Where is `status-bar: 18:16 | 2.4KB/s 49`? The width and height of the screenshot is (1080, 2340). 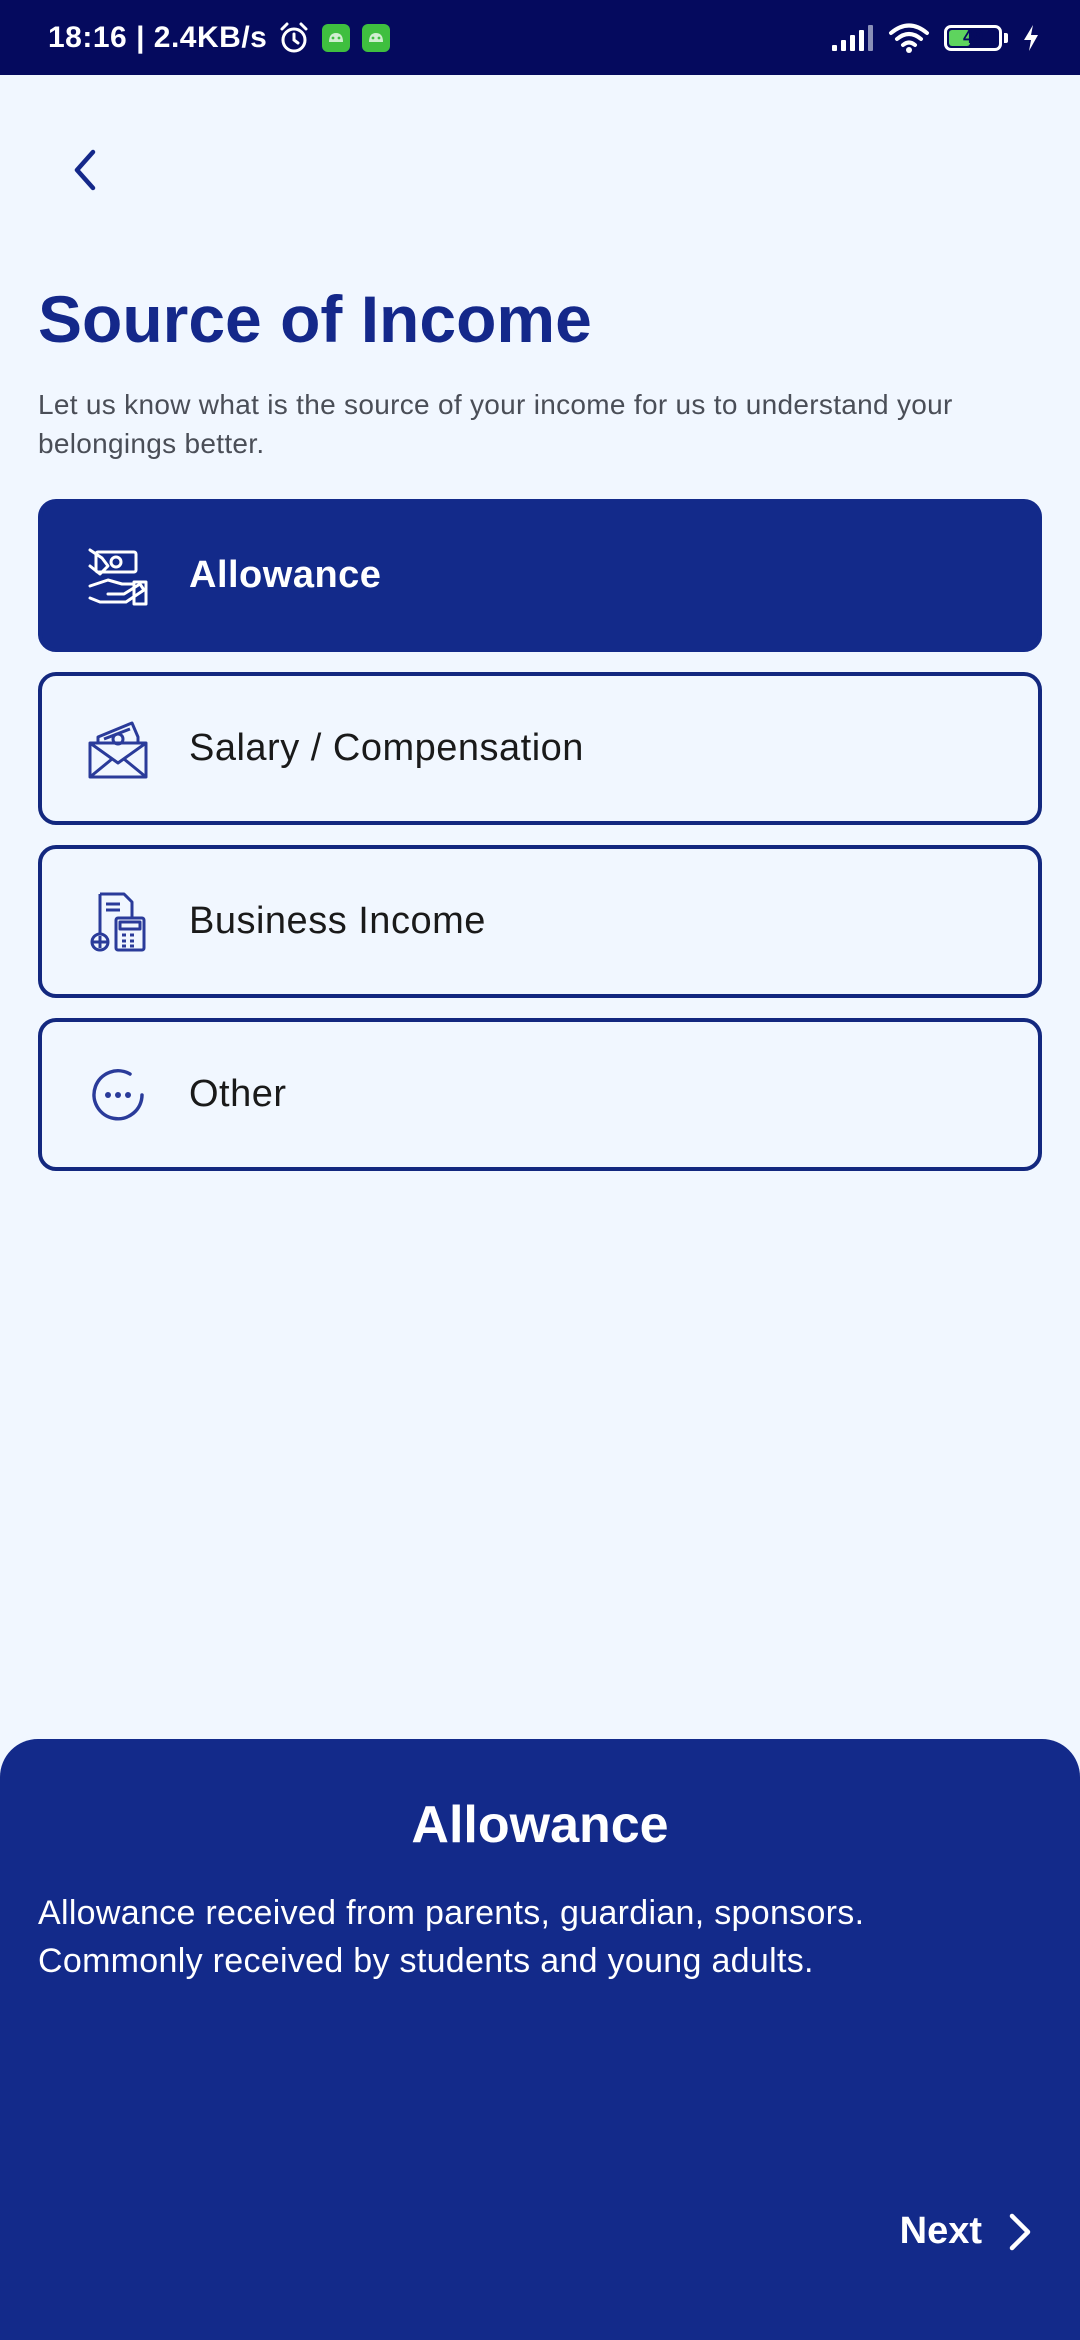
status-bar: 18:16 | 2.4KB/s 49 is located at coordinates (540, 37).